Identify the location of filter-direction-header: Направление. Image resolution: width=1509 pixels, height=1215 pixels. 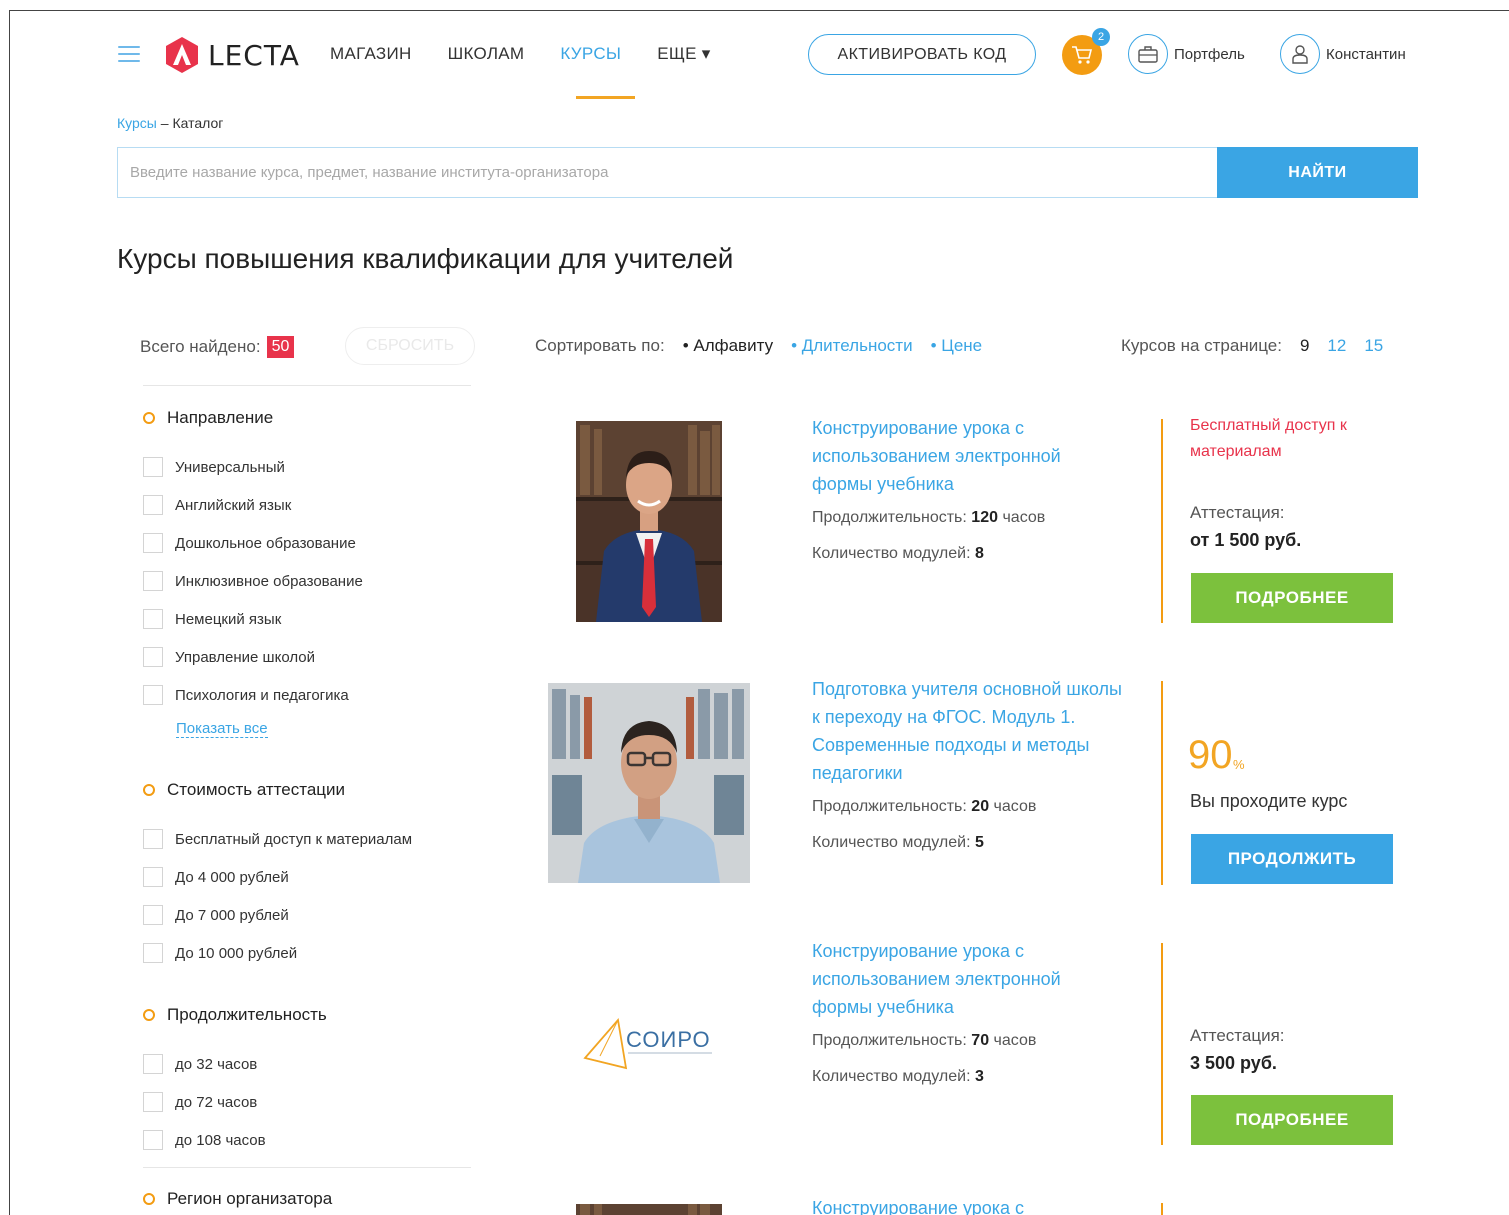
(253, 418).